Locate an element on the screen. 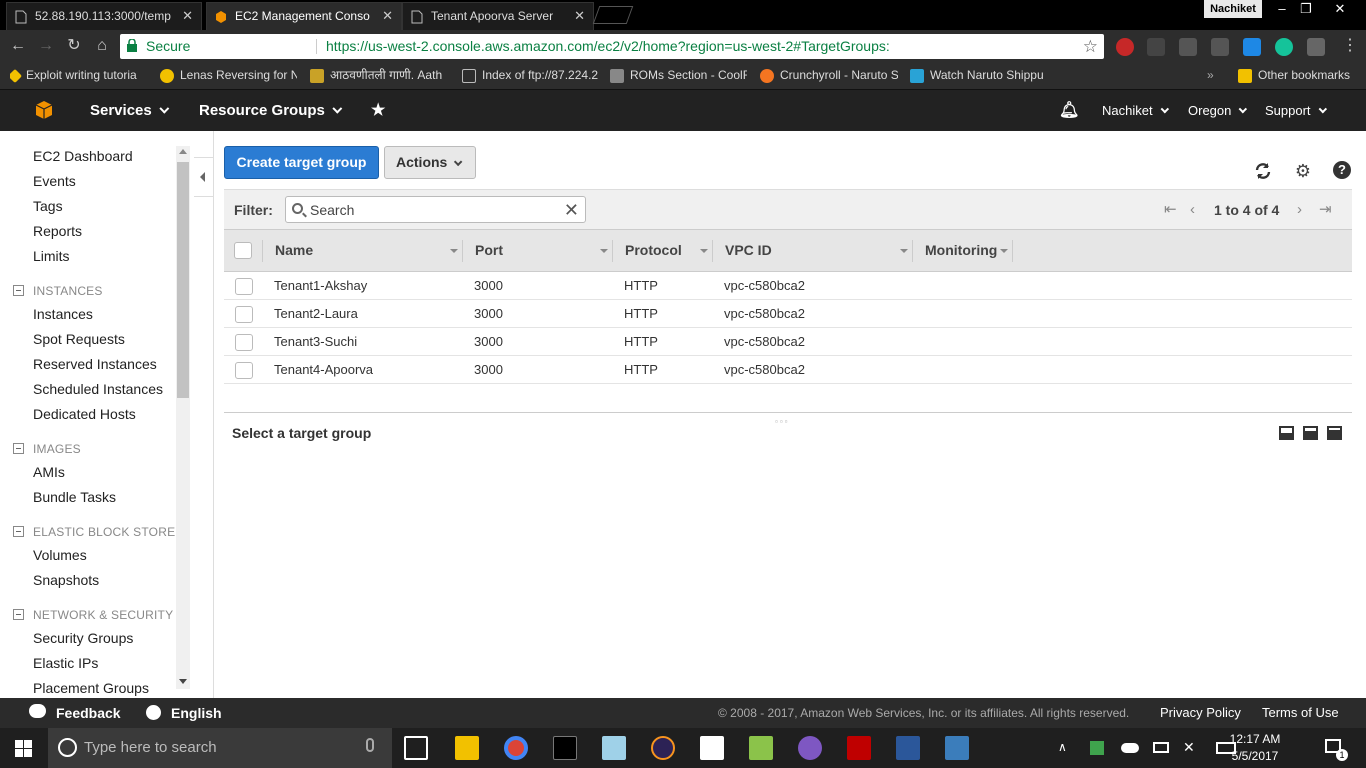 Image resolution: width=1366 pixels, height=768 pixels. spreadsheet-icon is located at coordinates (761, 748).